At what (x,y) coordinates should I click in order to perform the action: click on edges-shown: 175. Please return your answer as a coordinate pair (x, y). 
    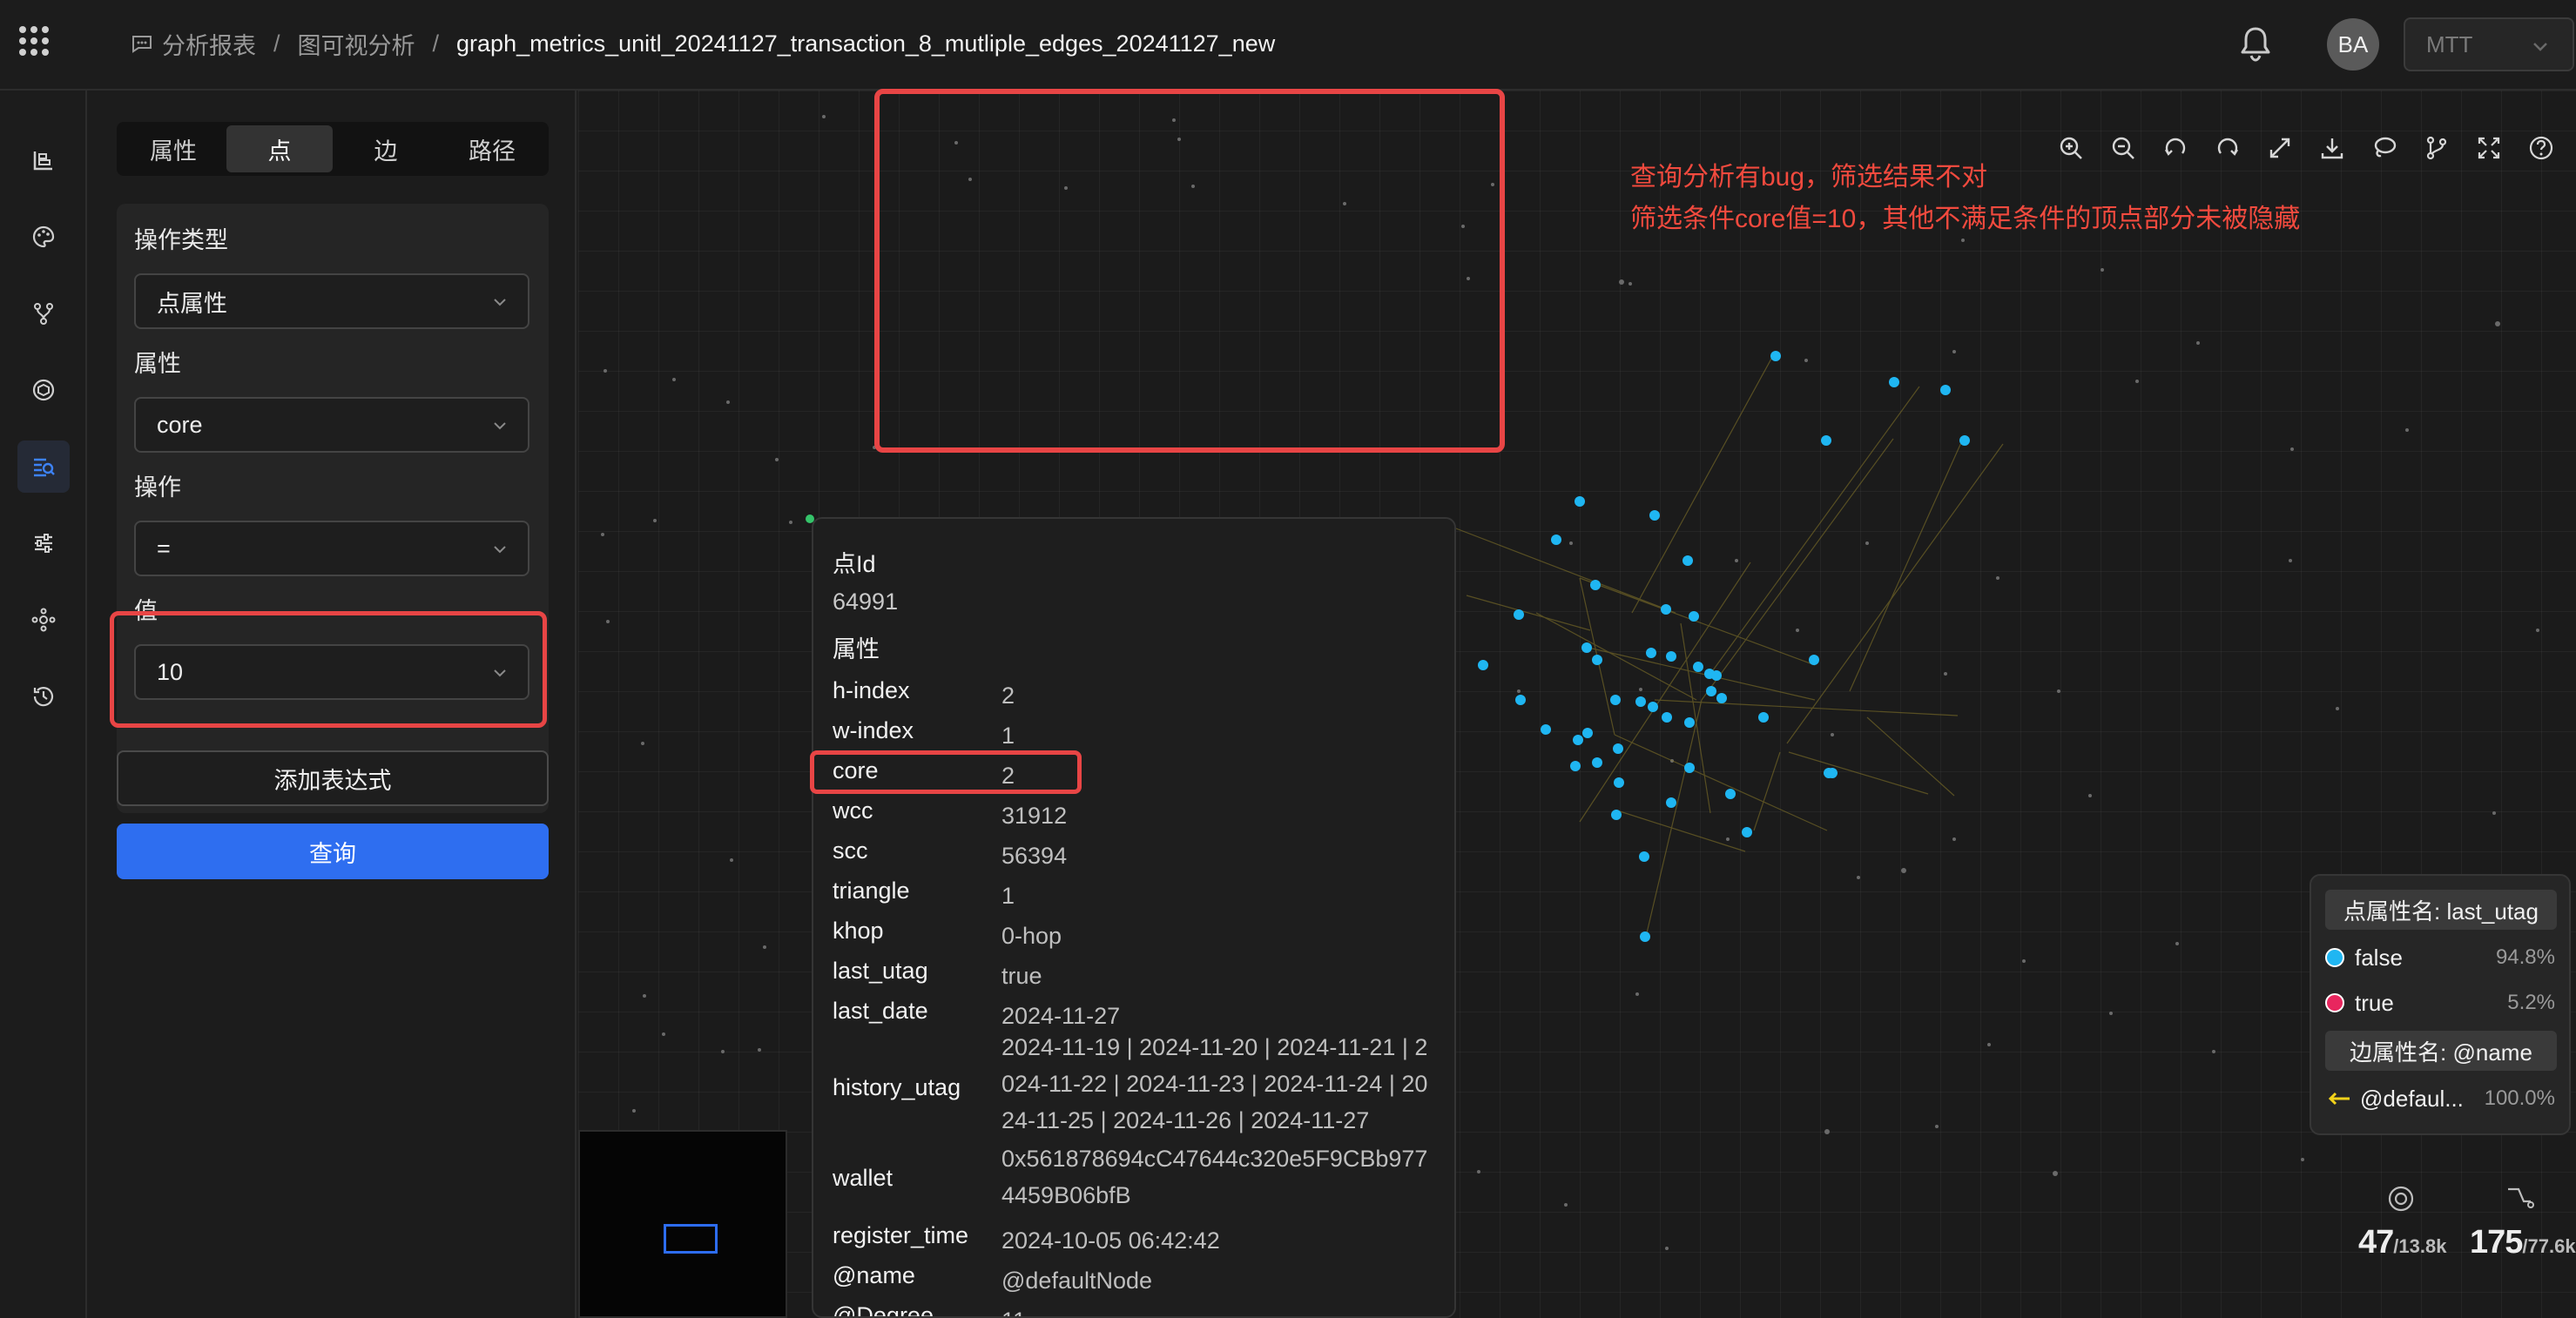
    Looking at the image, I should click on (2496, 1242).